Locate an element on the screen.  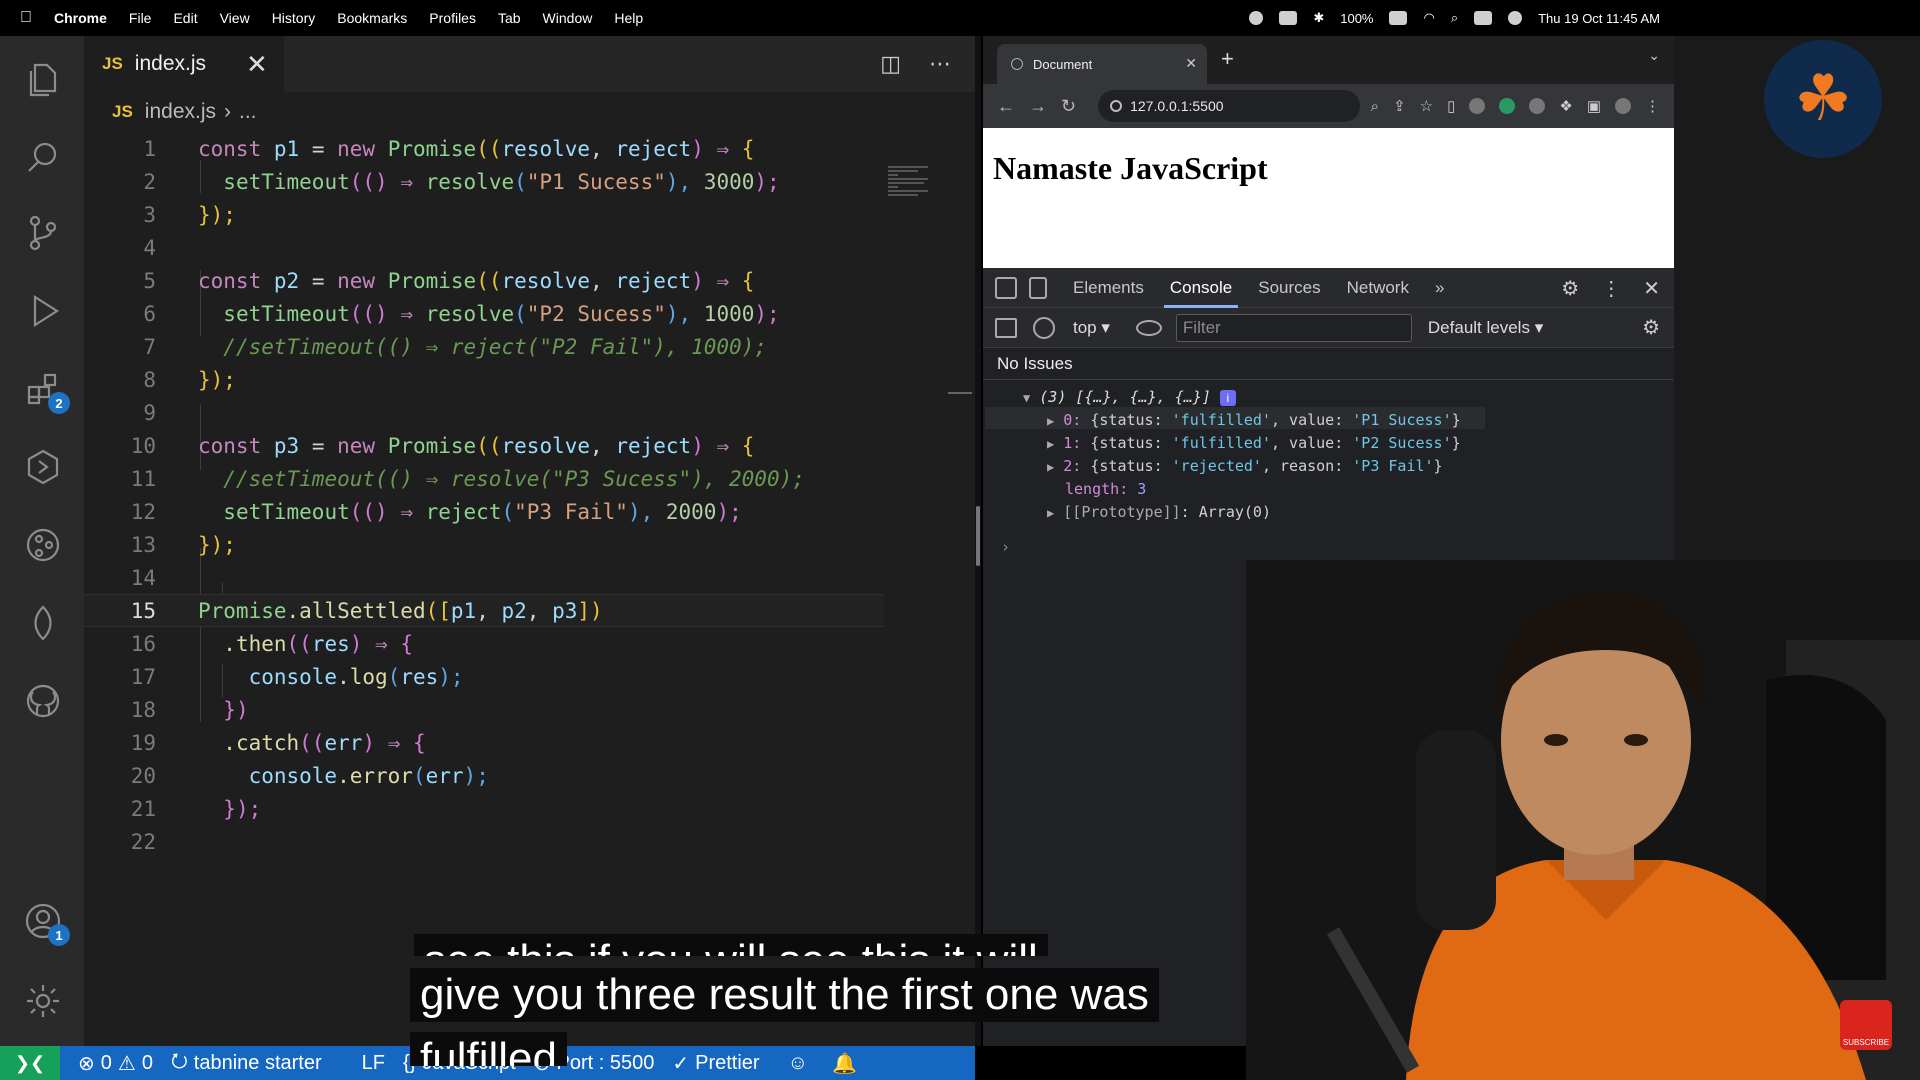
breadcrumb-file: index.js is located at coordinates (180, 112).